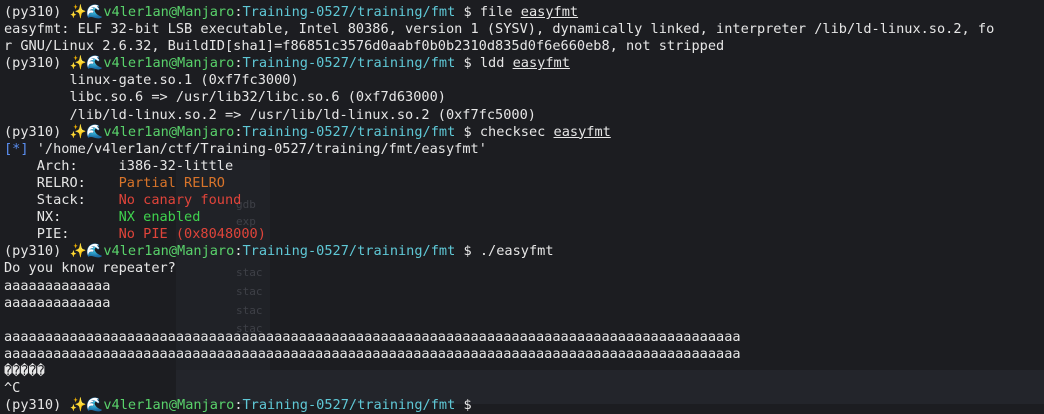 This screenshot has width=1044, height=414. What do you see at coordinates (90, 268) in the screenshot?
I see `output-line: Do you know repeater?` at bounding box center [90, 268].